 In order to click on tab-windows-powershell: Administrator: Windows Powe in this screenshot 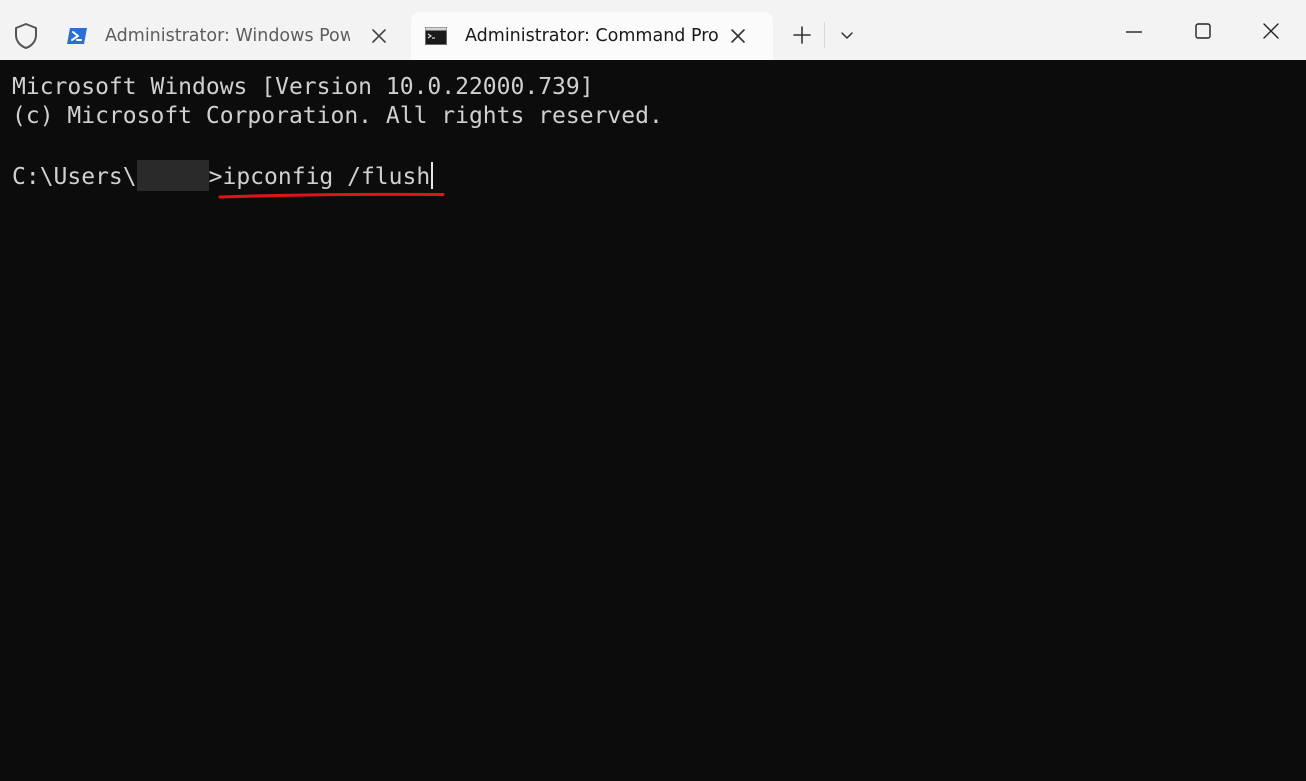, I will do `click(232, 36)`.